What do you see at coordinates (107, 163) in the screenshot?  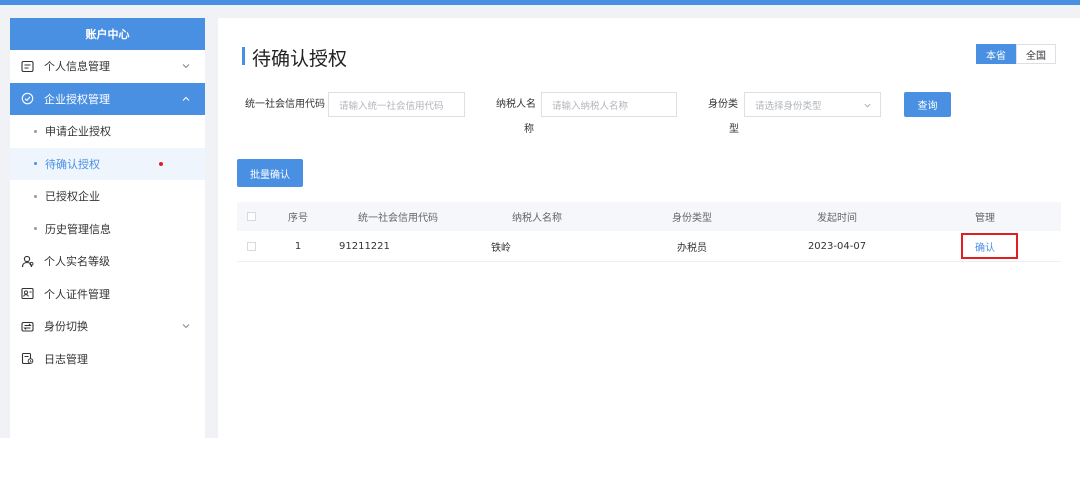 I see `sidebar-subitem-pending-auth: 待确认授权` at bounding box center [107, 163].